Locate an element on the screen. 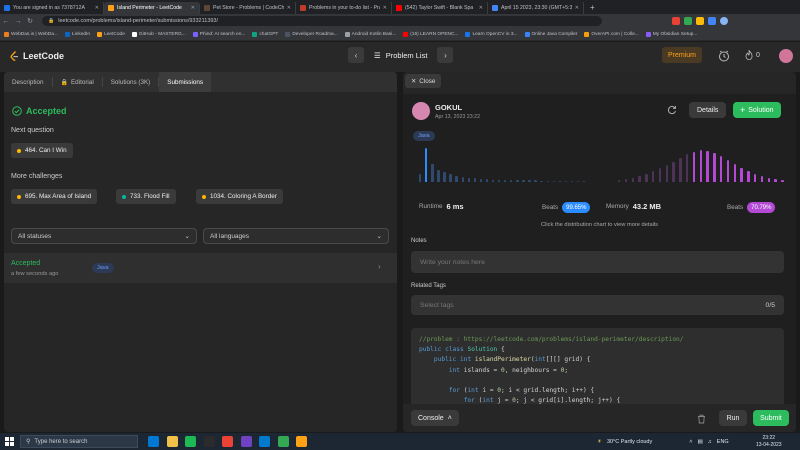 This screenshot has width=800, height=450. bookmark-item: chatGPT is located at coordinates (265, 34).